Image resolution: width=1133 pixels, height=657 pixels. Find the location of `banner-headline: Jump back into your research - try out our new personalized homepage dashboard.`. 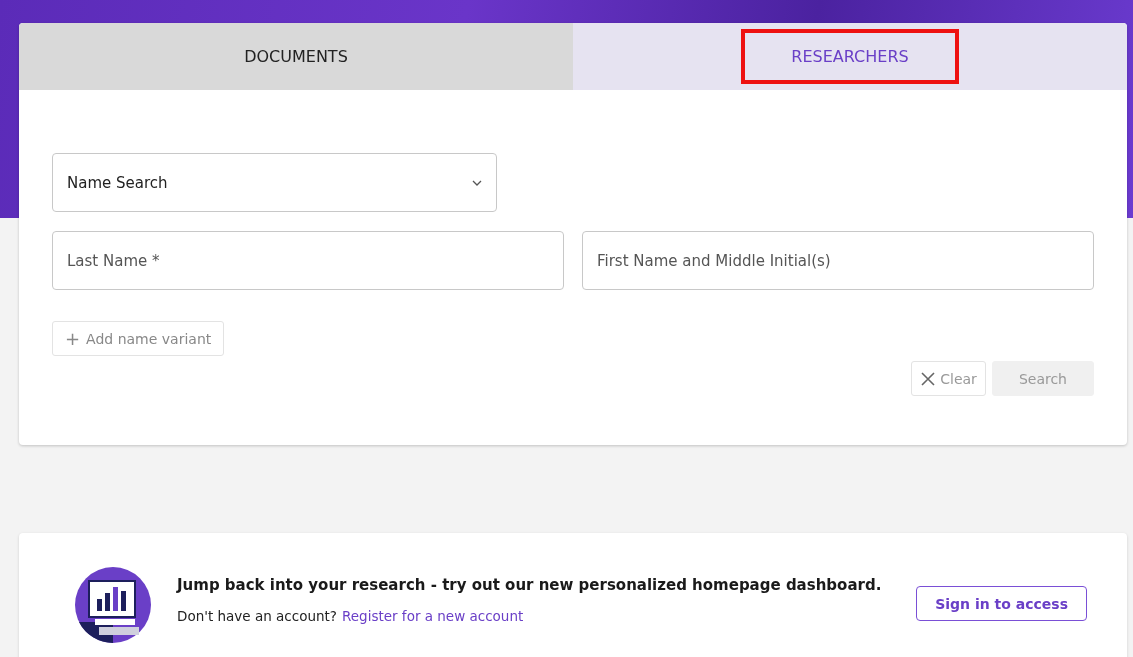

banner-headline: Jump back into your research - try out our new personalized homepage dashboard. is located at coordinates (530, 585).